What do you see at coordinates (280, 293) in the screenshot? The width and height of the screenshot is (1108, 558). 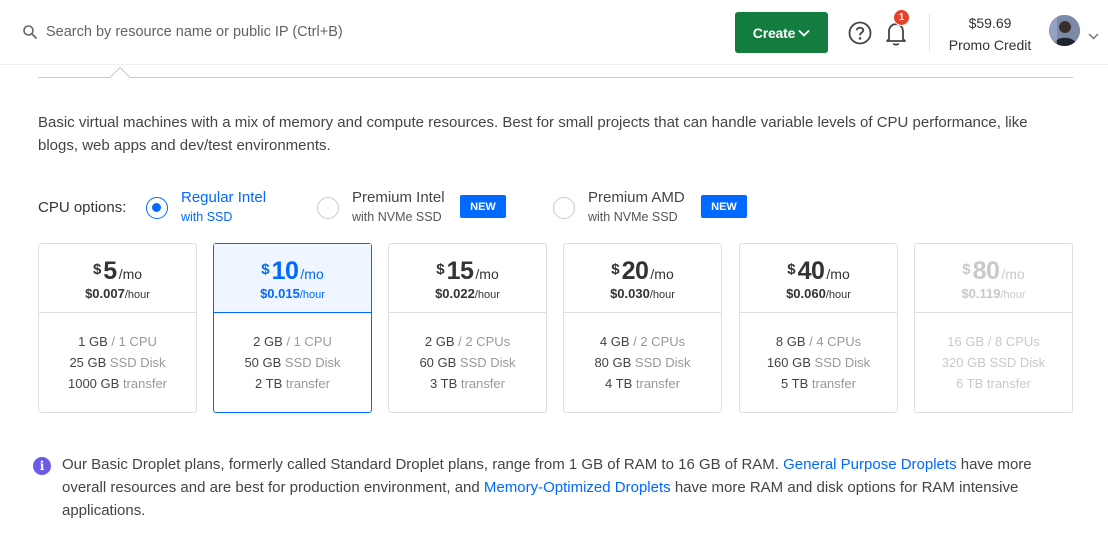 I see `price-hourly: $0.015` at bounding box center [280, 293].